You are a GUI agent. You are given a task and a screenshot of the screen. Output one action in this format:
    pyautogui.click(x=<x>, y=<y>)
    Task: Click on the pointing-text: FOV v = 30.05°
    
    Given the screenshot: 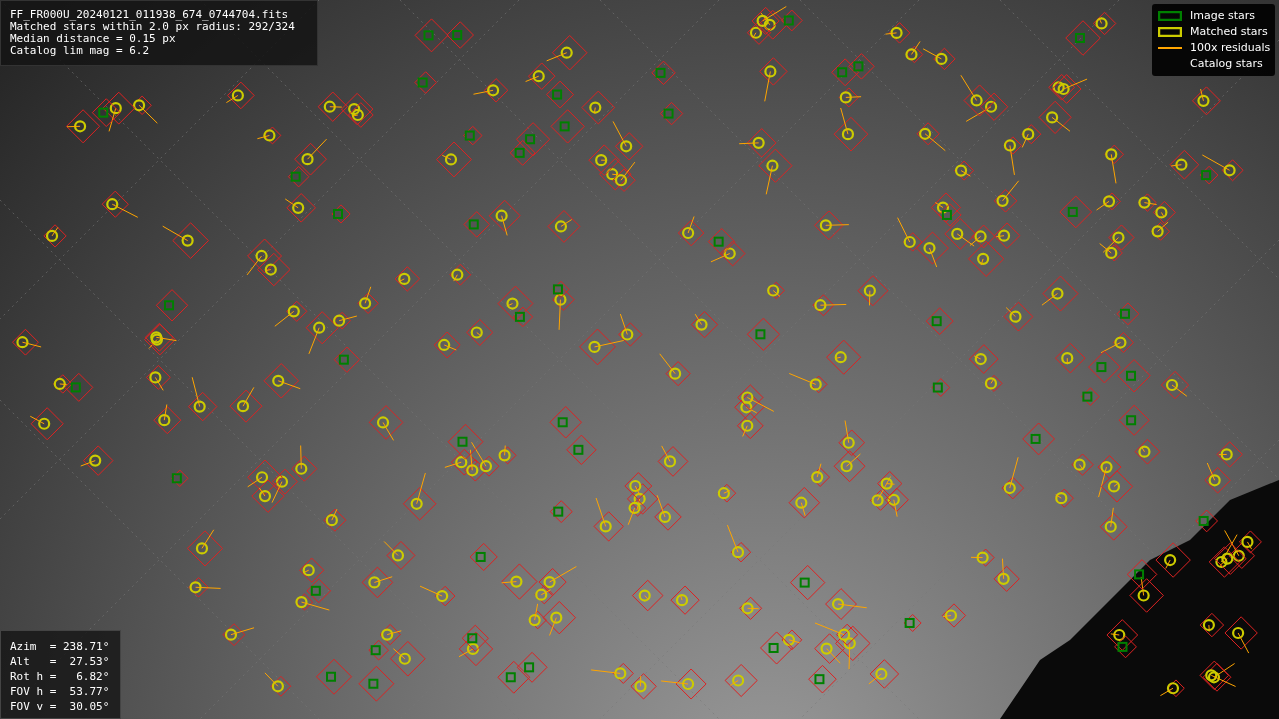 What is the action you would take?
    pyautogui.click(x=60, y=707)
    